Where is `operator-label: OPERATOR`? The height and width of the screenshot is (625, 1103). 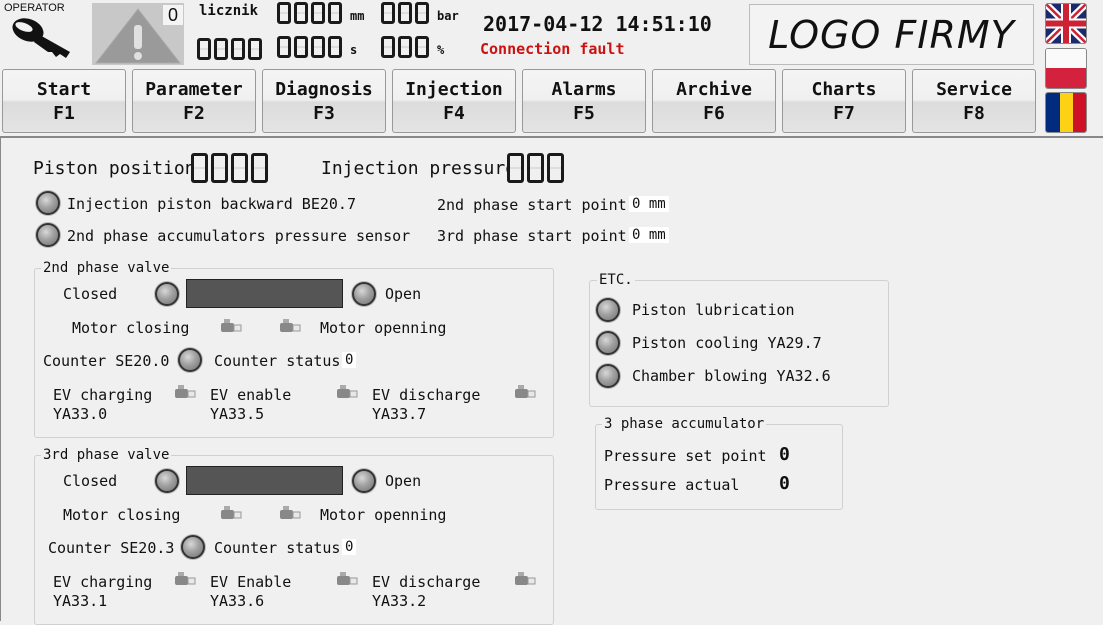 operator-label: OPERATOR is located at coordinates (34, 8).